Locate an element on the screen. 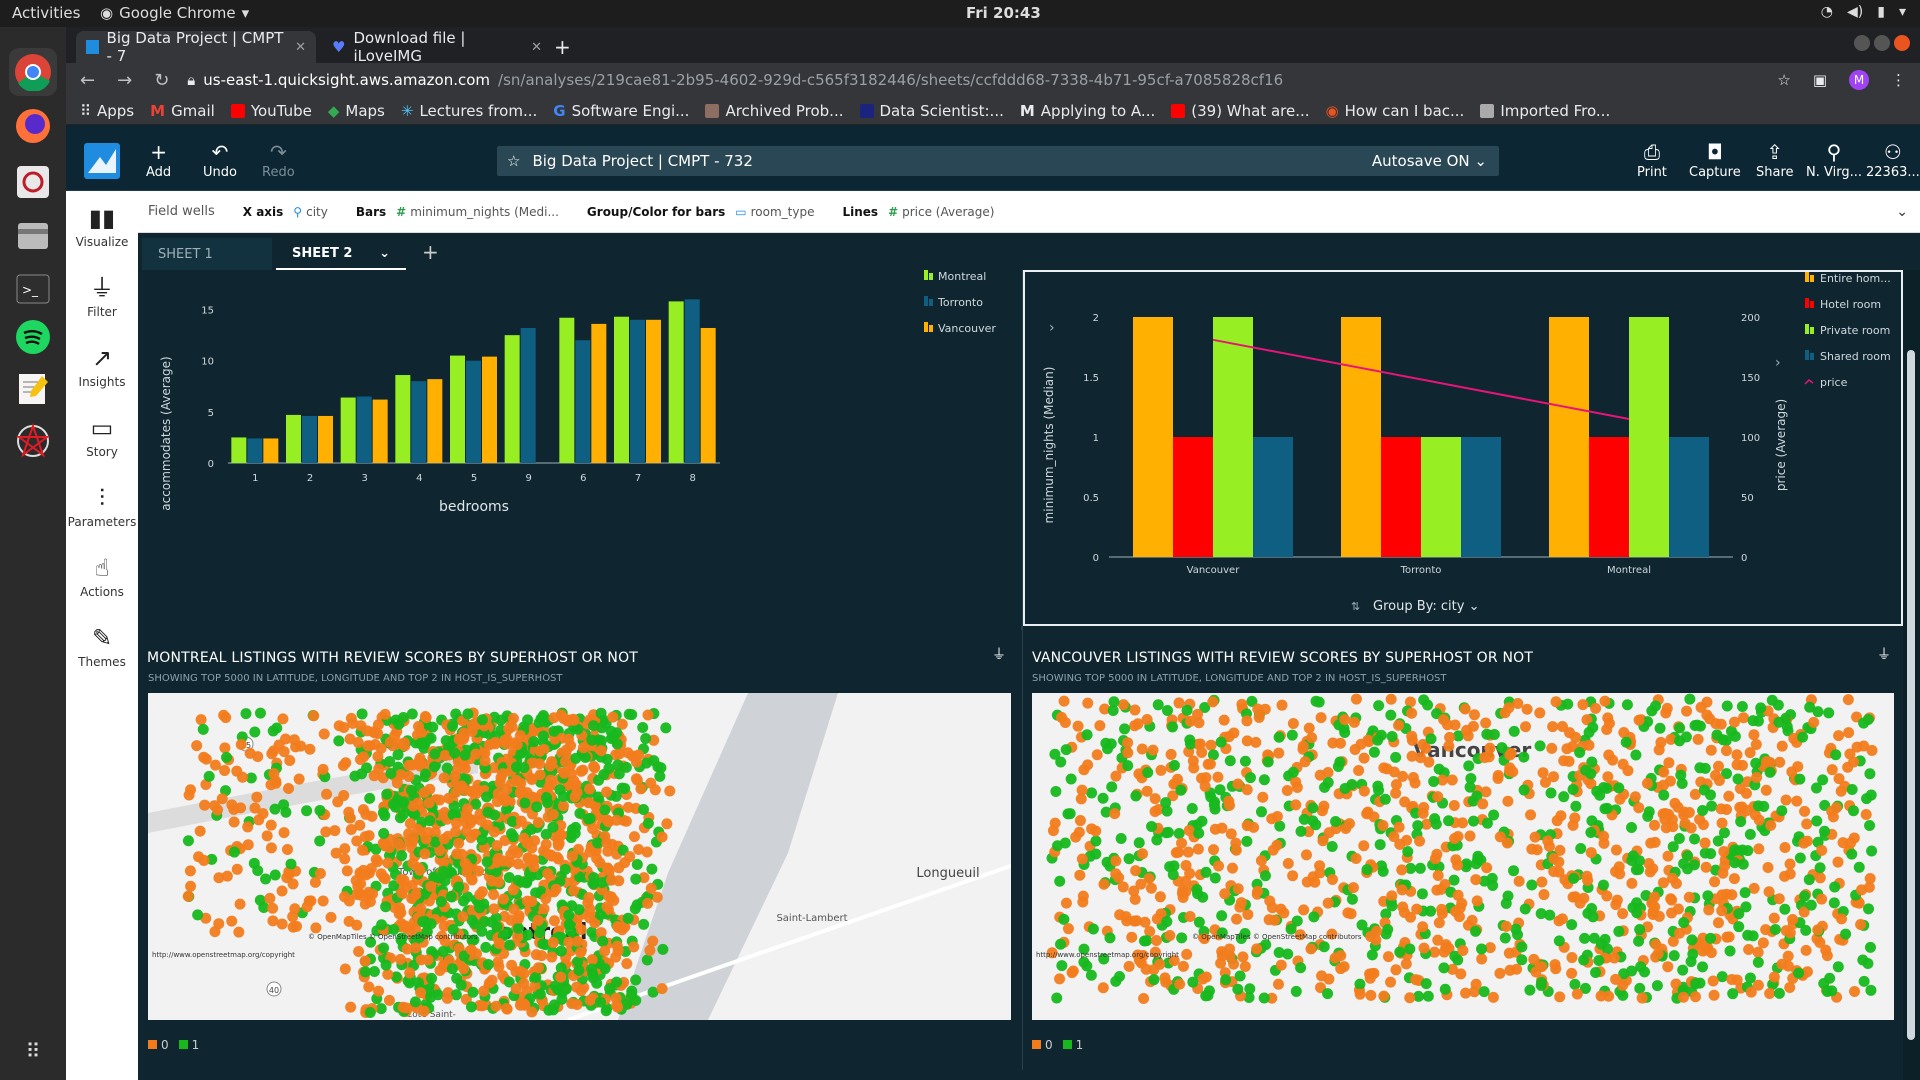 This screenshot has height=1080, width=1920. autosave-dropdown: Autosave ON ⌄ is located at coordinates (1429, 161).